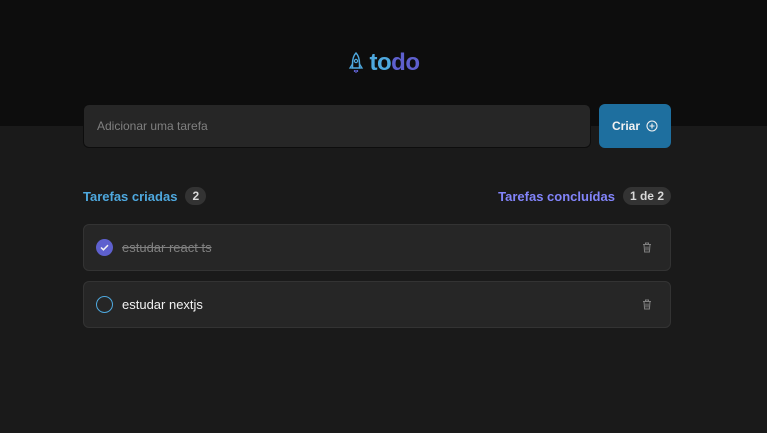 The height and width of the screenshot is (433, 767). I want to click on task-text: estudar nextjs, so click(162, 304).